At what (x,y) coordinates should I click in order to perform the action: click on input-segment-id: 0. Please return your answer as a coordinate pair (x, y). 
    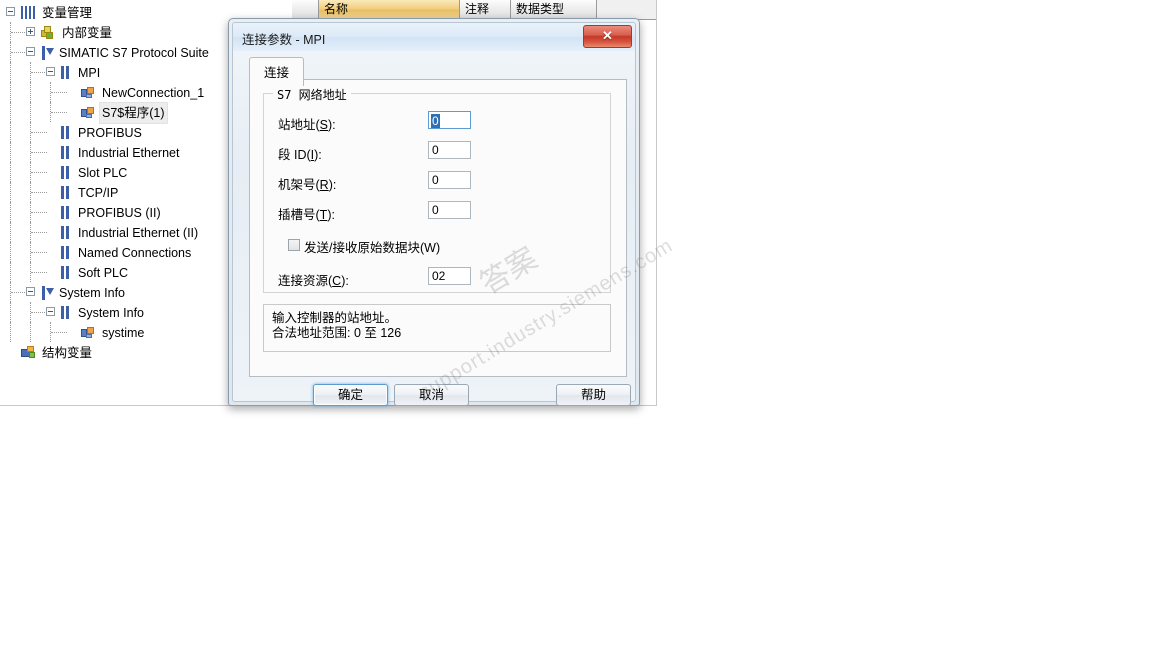
    Looking at the image, I should click on (449, 150).